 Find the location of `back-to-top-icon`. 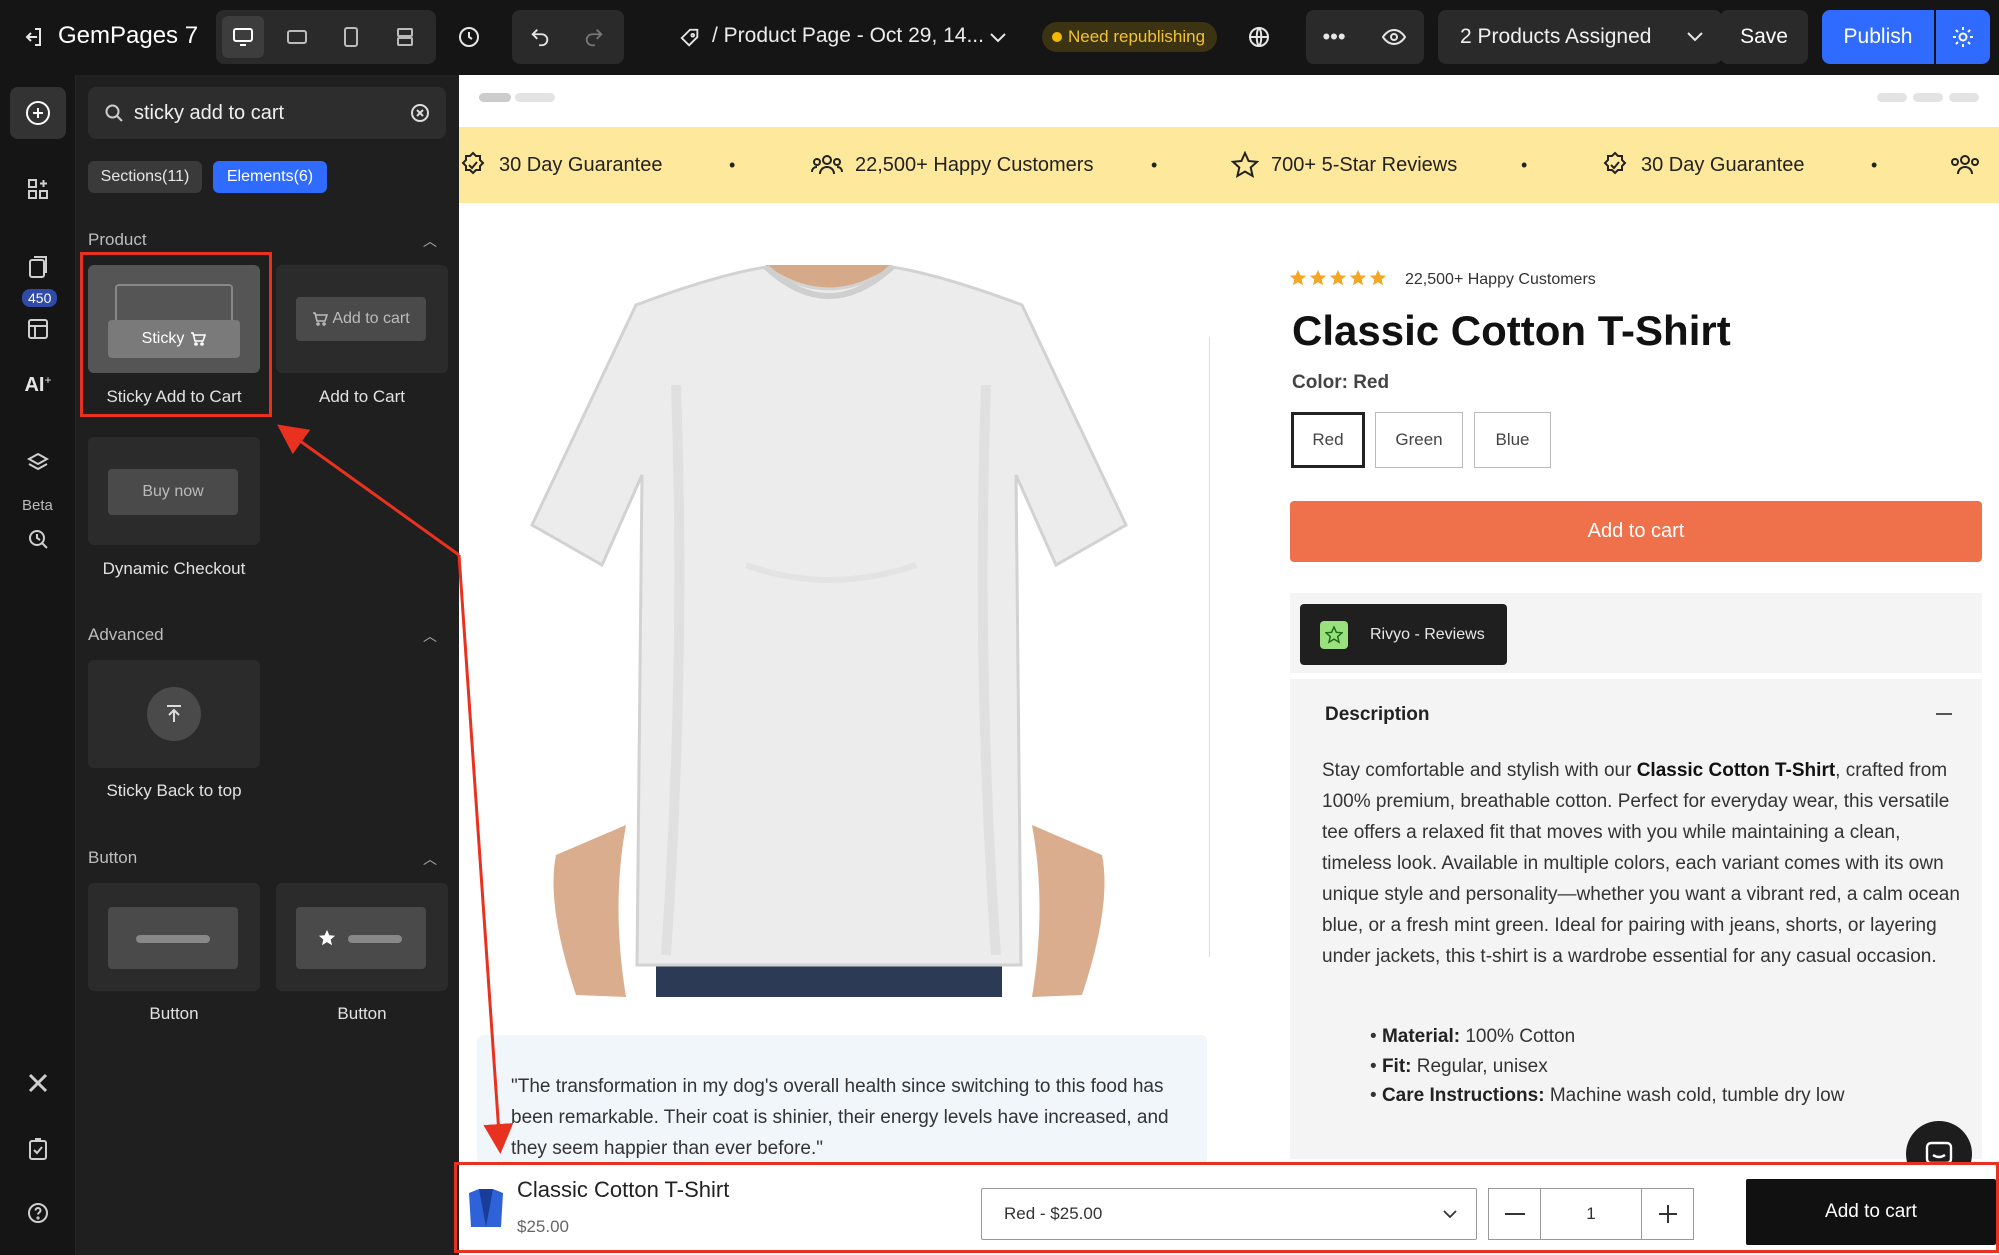

back-to-top-icon is located at coordinates (174, 714).